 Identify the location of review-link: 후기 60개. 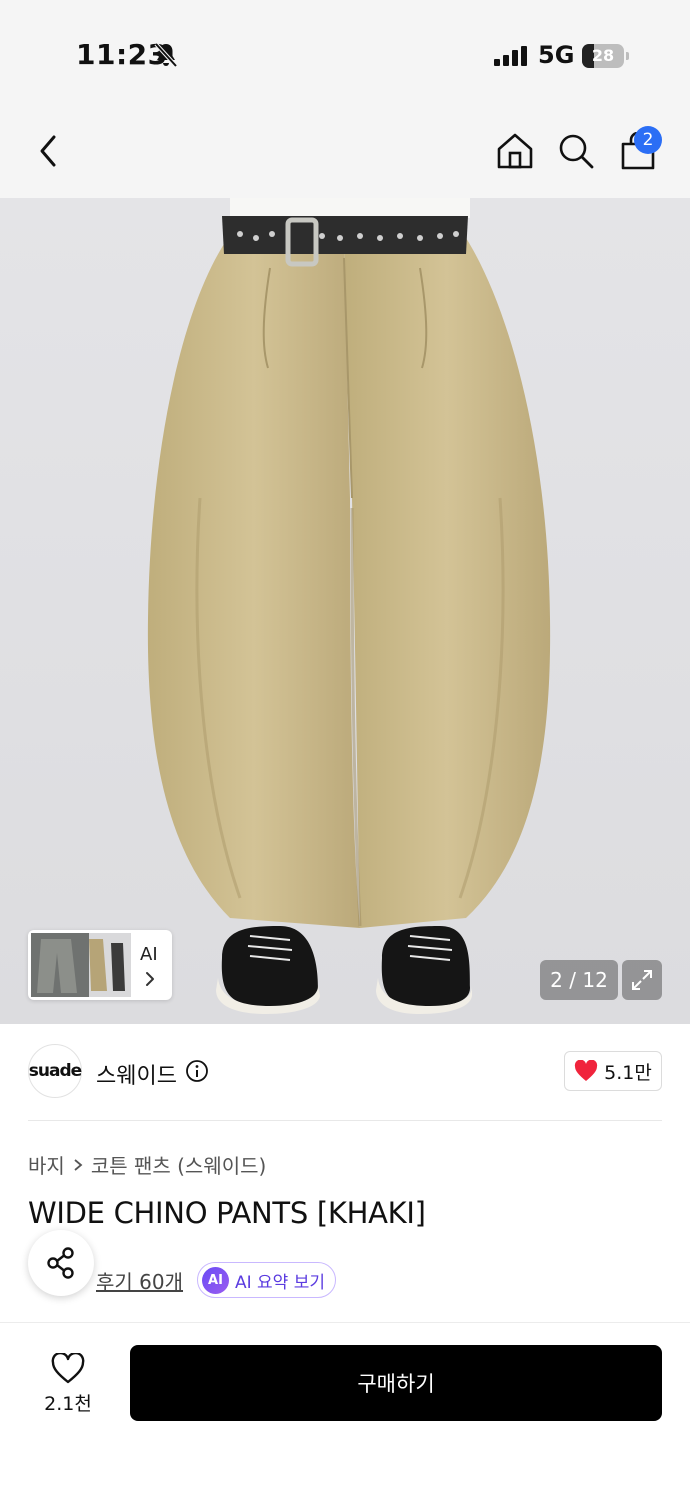
(139, 1280).